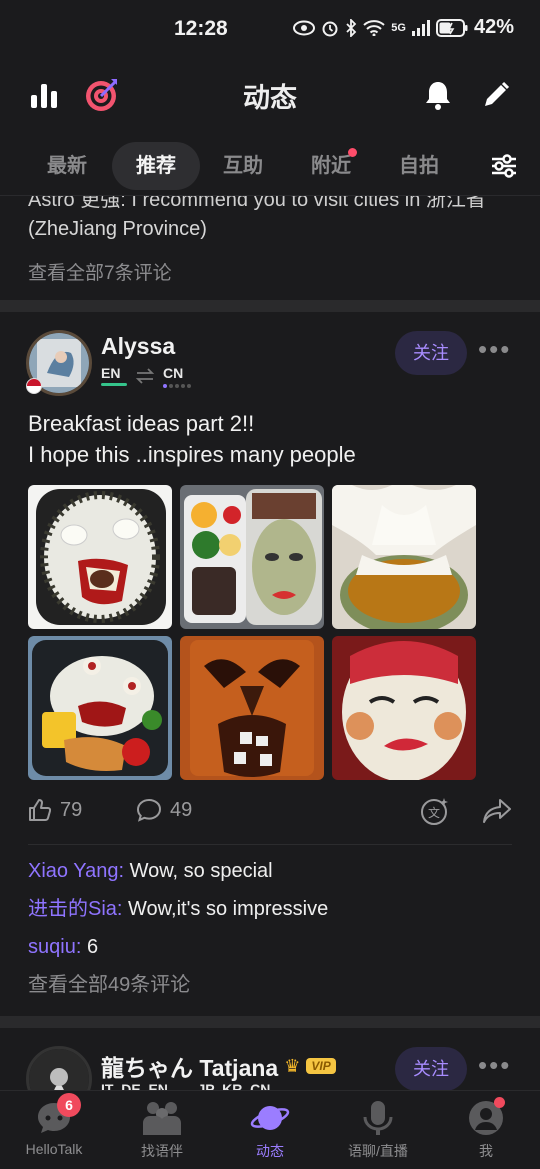 This screenshot has height=1169, width=540. Describe the element at coordinates (270, 1118) in the screenshot. I see `planet-icon` at that location.